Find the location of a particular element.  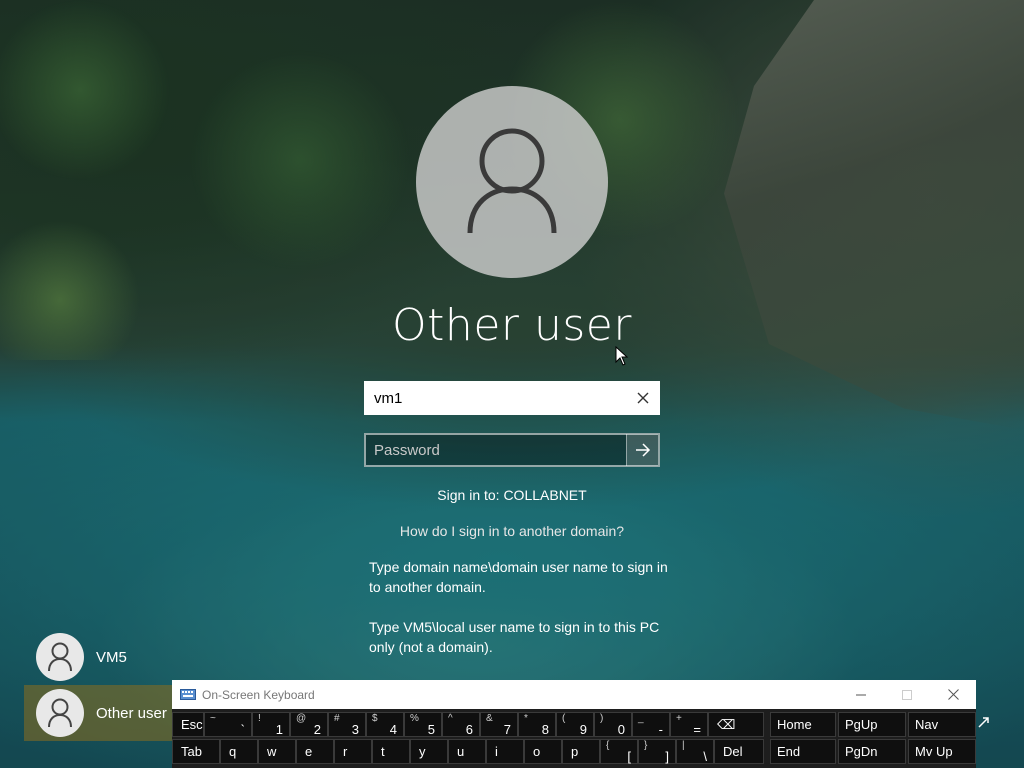

key-shift-label: $ is located at coordinates (375, 718).